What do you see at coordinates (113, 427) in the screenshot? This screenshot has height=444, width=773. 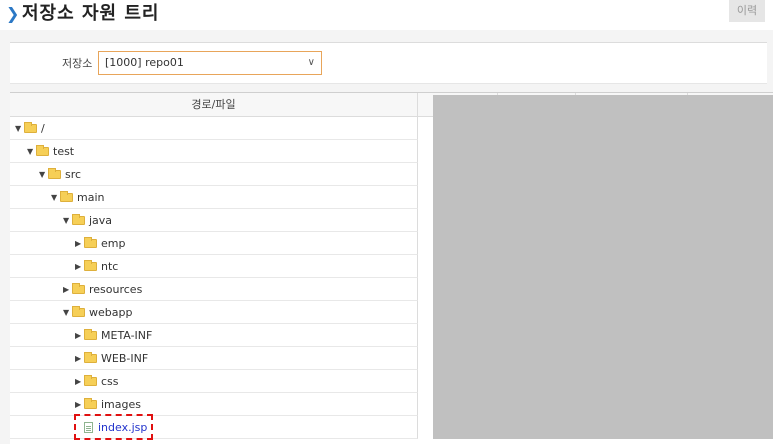 I see `highlight-box` at bounding box center [113, 427].